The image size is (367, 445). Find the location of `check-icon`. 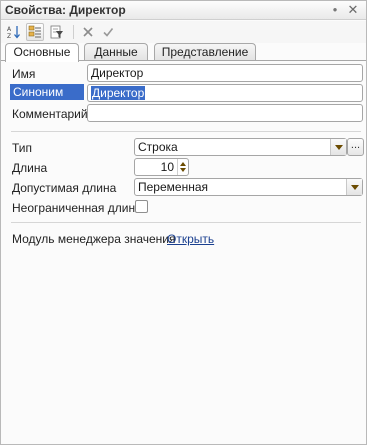

check-icon is located at coordinates (108, 32).